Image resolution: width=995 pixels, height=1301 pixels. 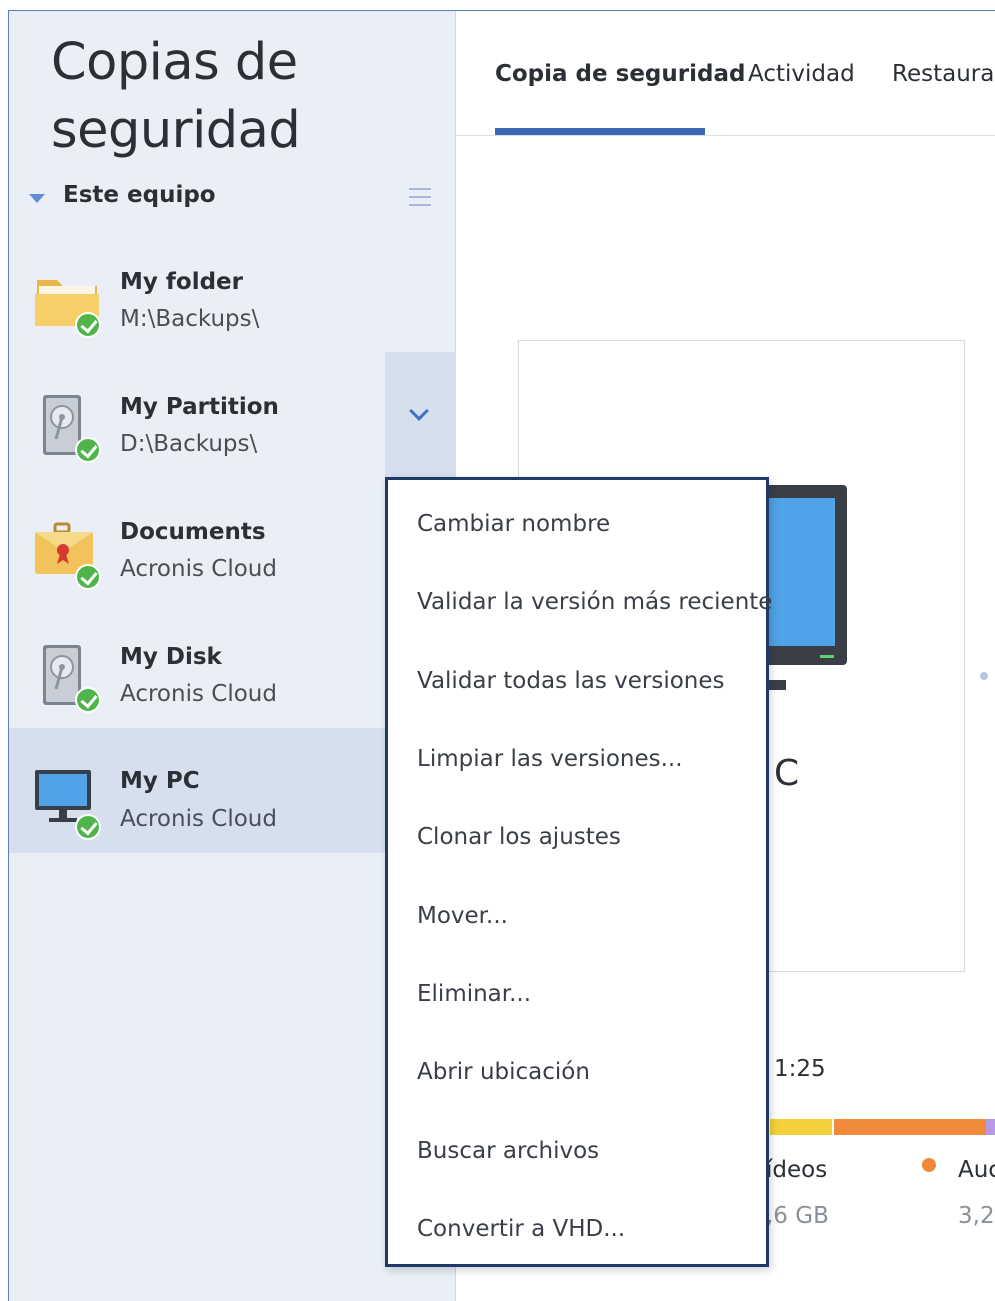 What do you see at coordinates (620, 74) in the screenshot?
I see `tab-copia-de-seguridad: Copia de seguridad` at bounding box center [620, 74].